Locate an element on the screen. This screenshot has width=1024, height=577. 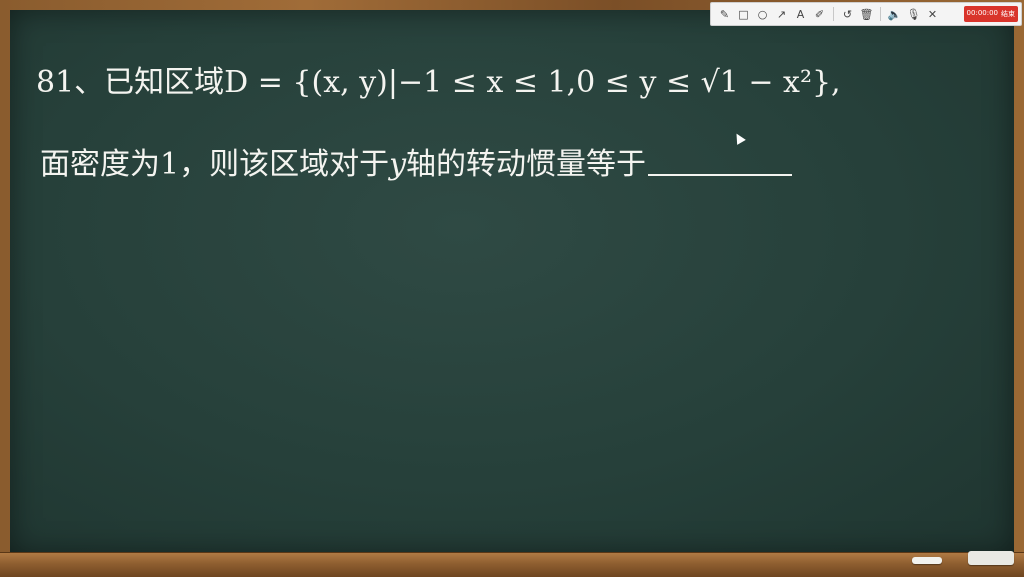
chalk-piece is located at coordinates (927, 560).